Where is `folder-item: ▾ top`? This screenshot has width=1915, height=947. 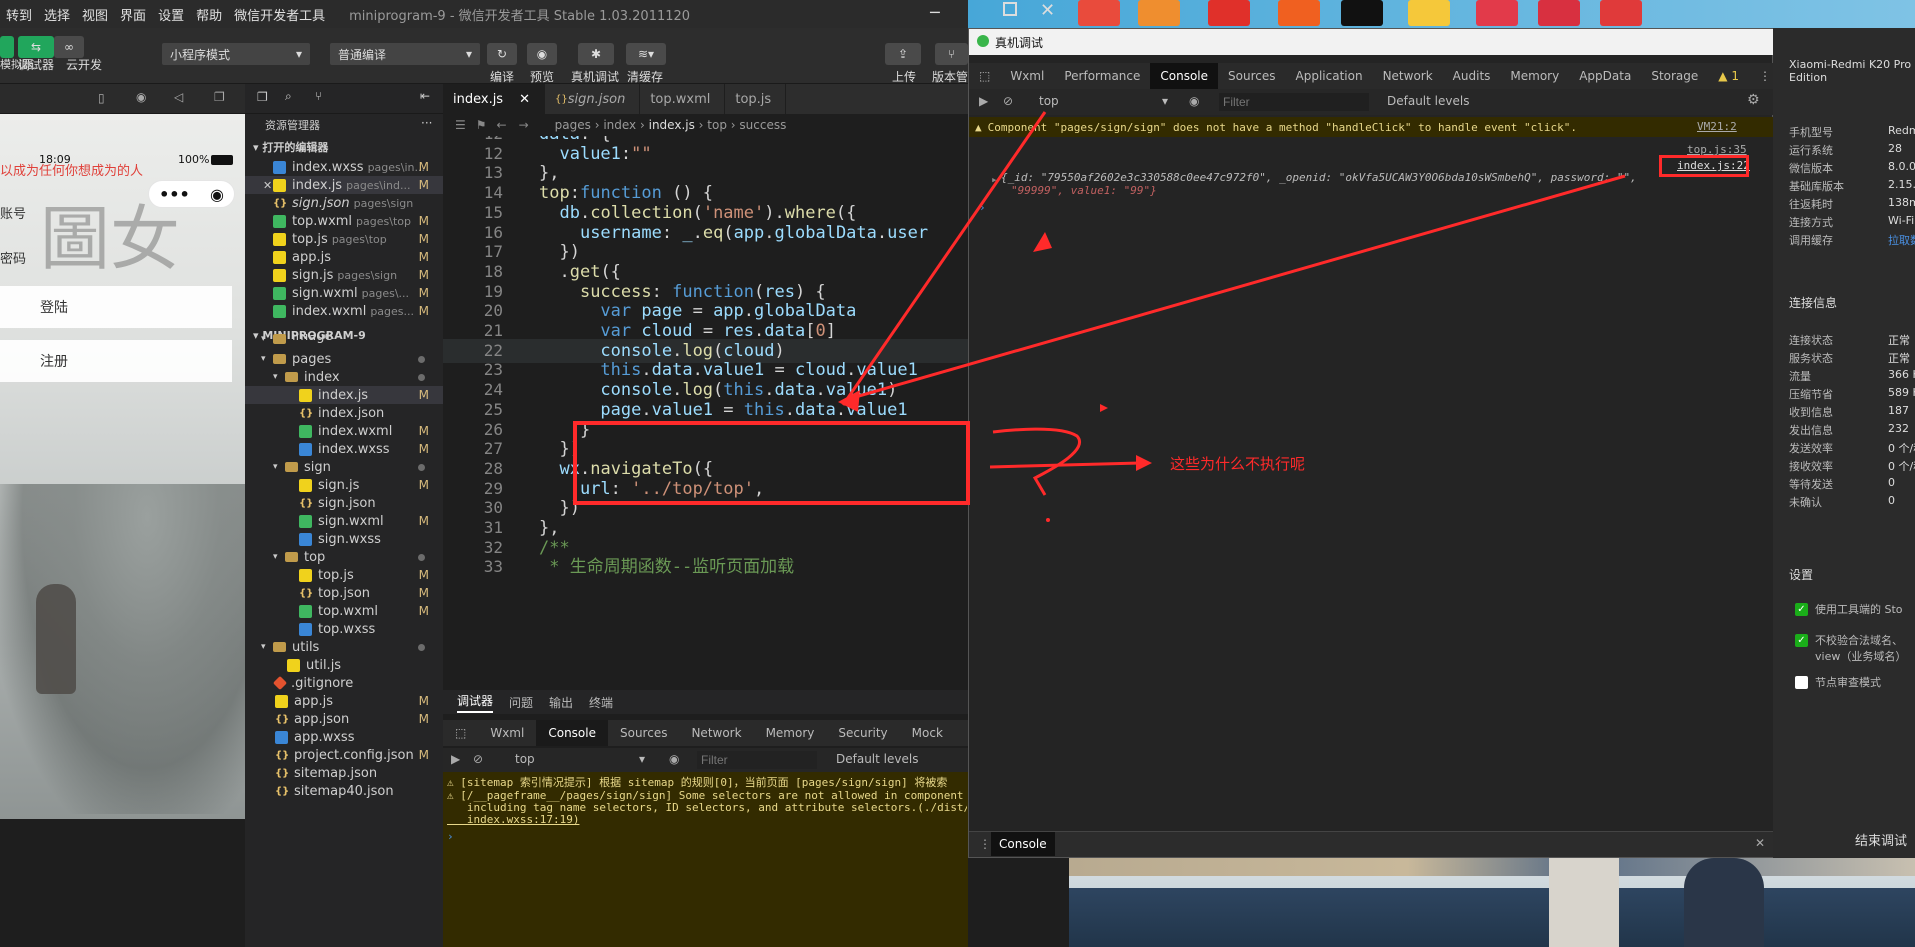 folder-item: ▾ top is located at coordinates (344, 557).